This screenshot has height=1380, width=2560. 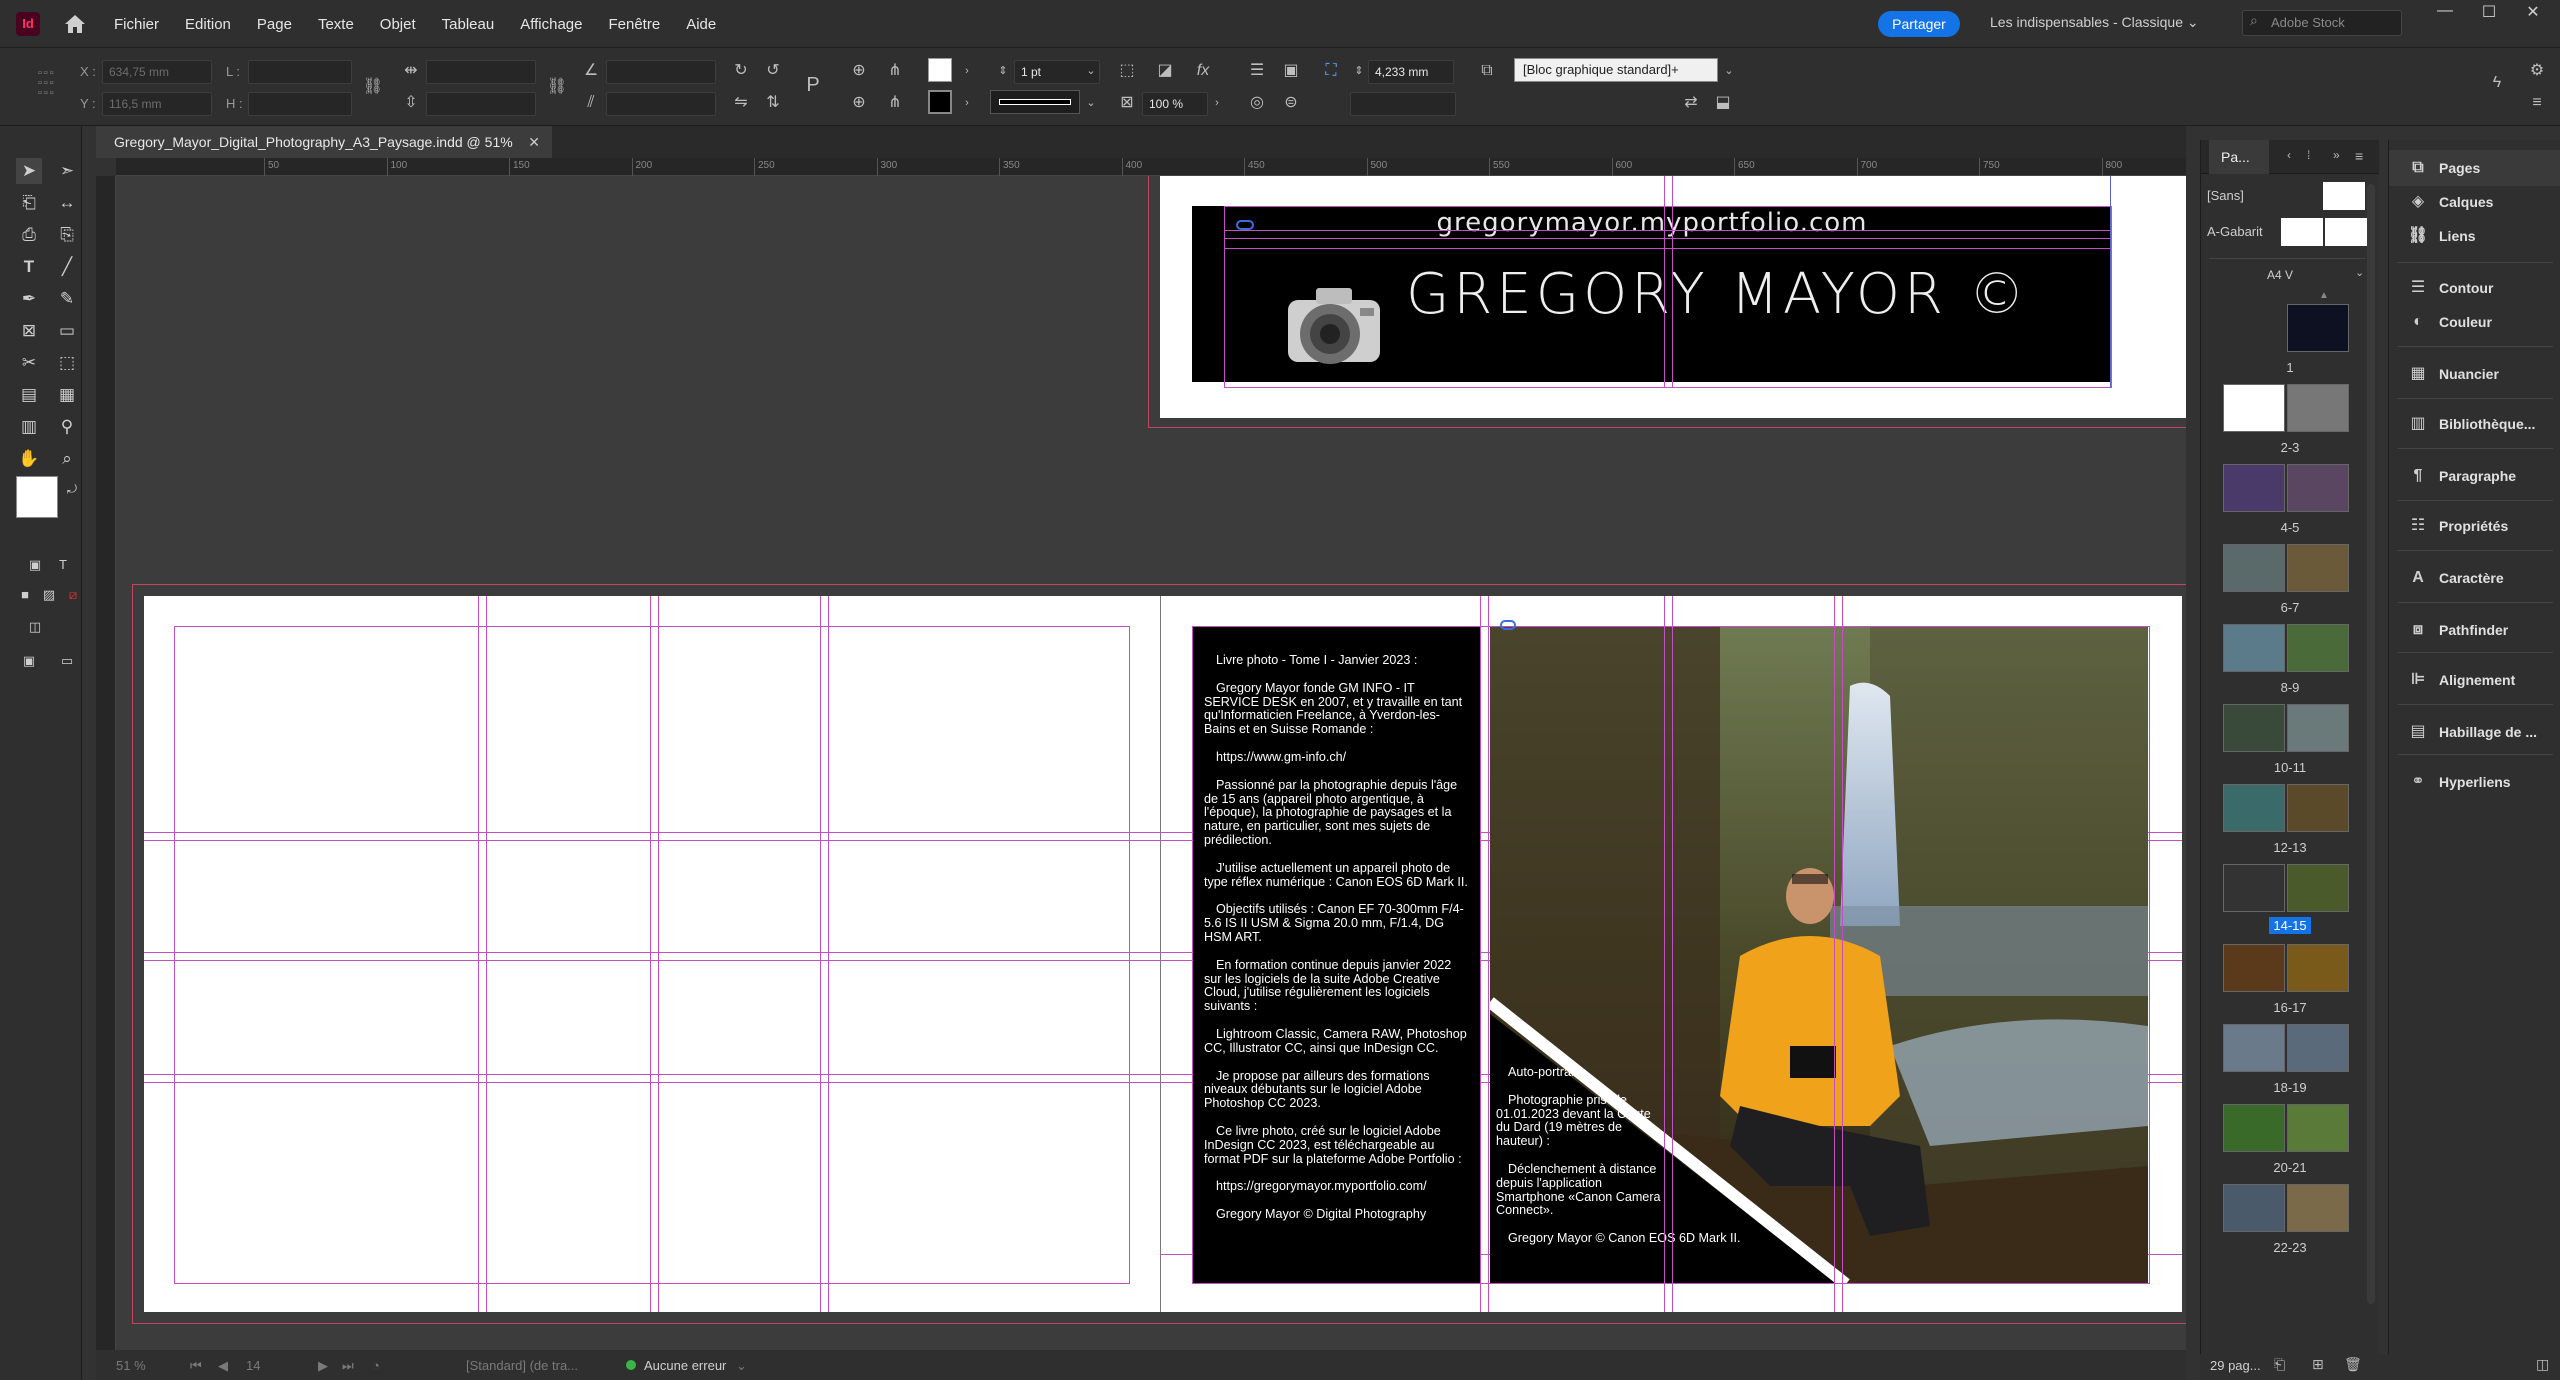 What do you see at coordinates (67, 299) in the screenshot?
I see `pencil-tool-icon: ✎` at bounding box center [67, 299].